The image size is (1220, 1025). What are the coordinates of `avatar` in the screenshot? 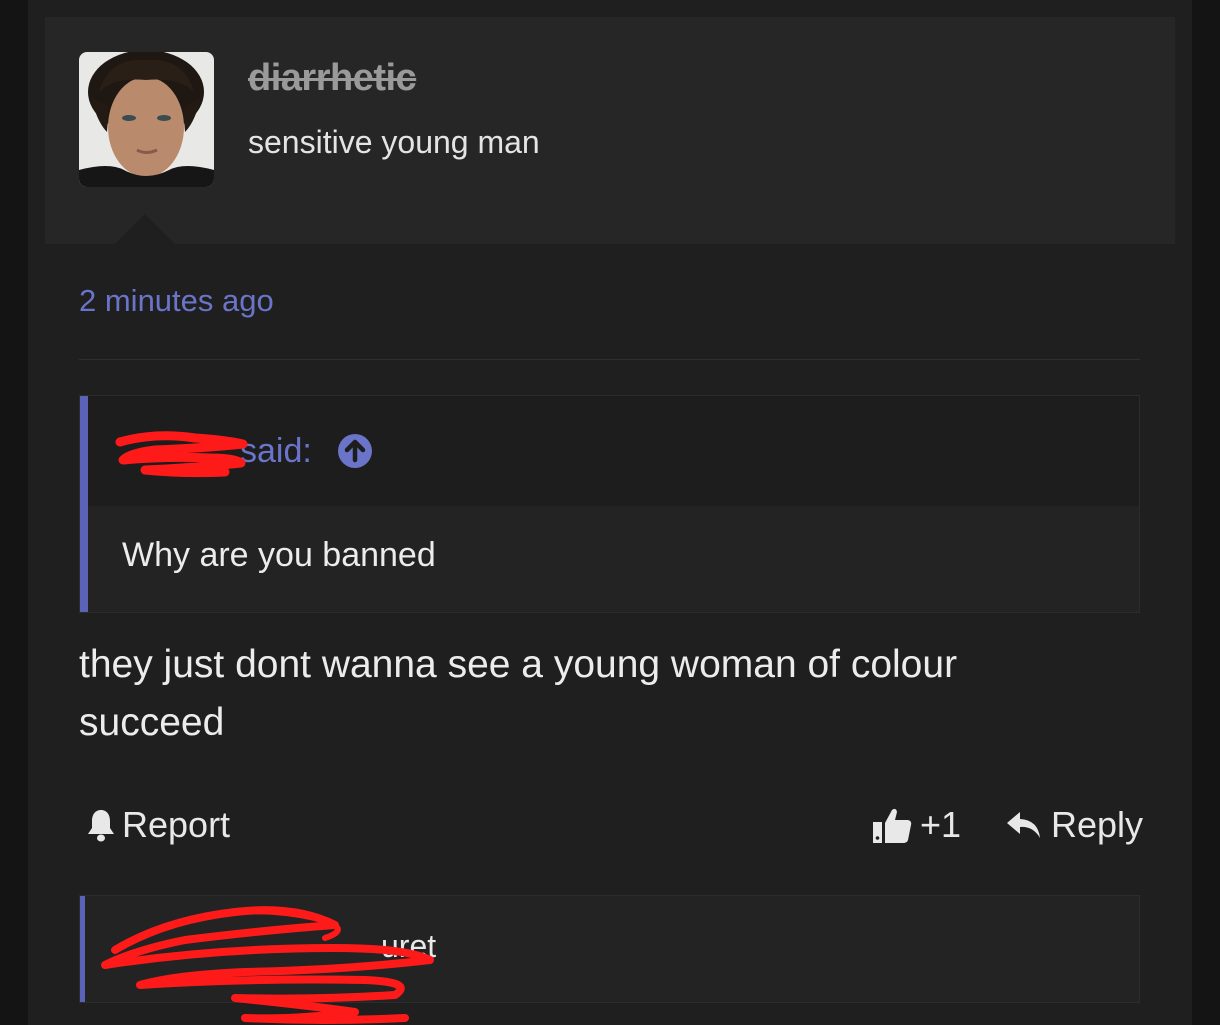 It's located at (146, 119).